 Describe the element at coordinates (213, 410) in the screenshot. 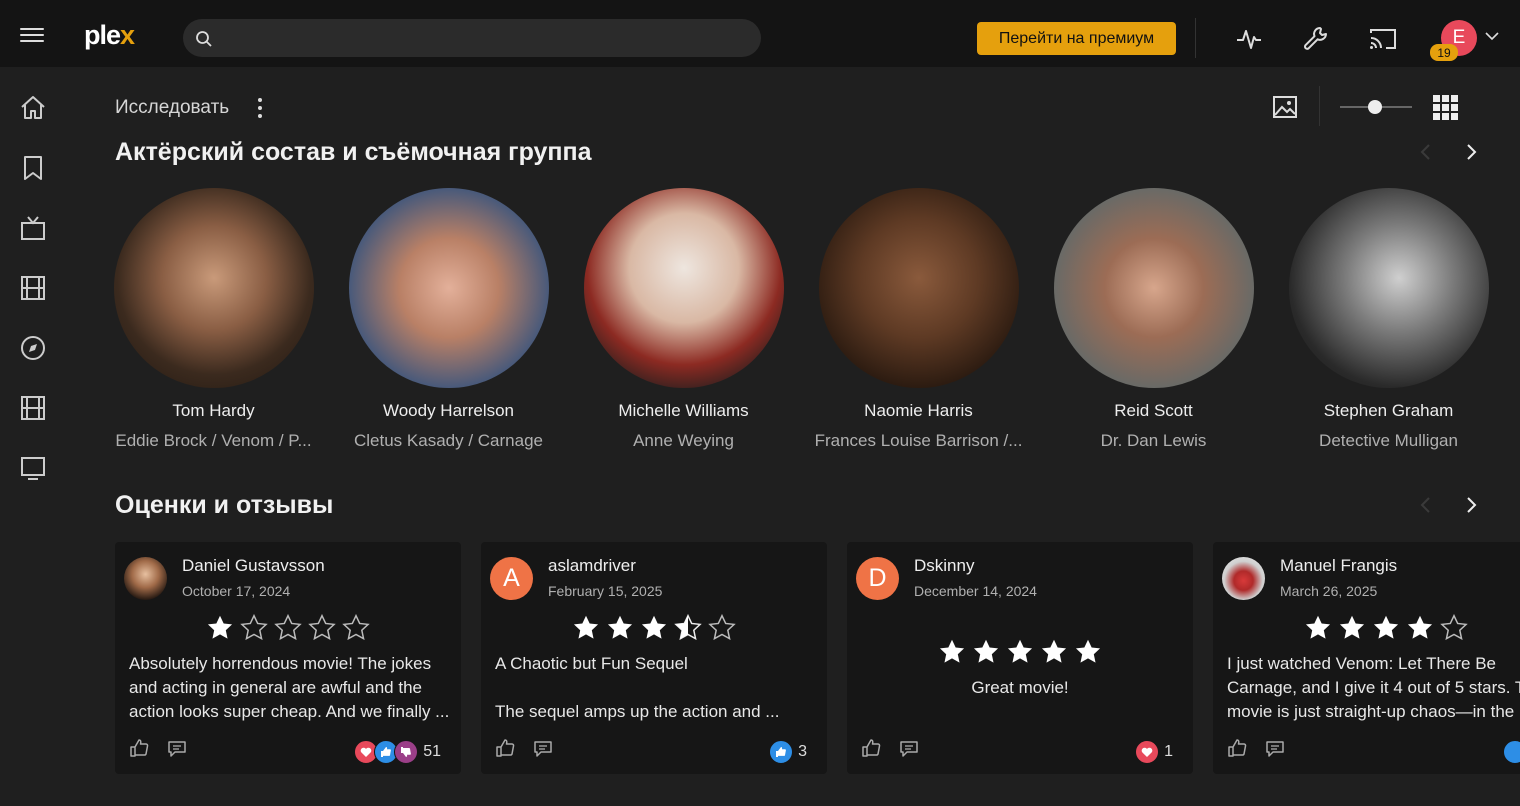

I see `person-name: Tom Hardy` at that location.